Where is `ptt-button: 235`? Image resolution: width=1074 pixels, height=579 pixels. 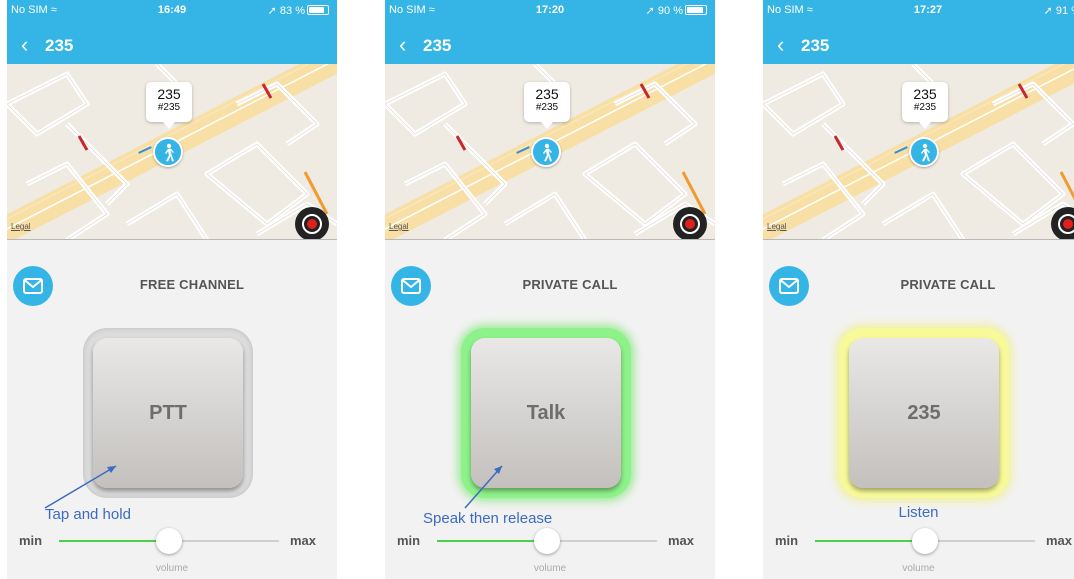 ptt-button: 235 is located at coordinates (924, 413).